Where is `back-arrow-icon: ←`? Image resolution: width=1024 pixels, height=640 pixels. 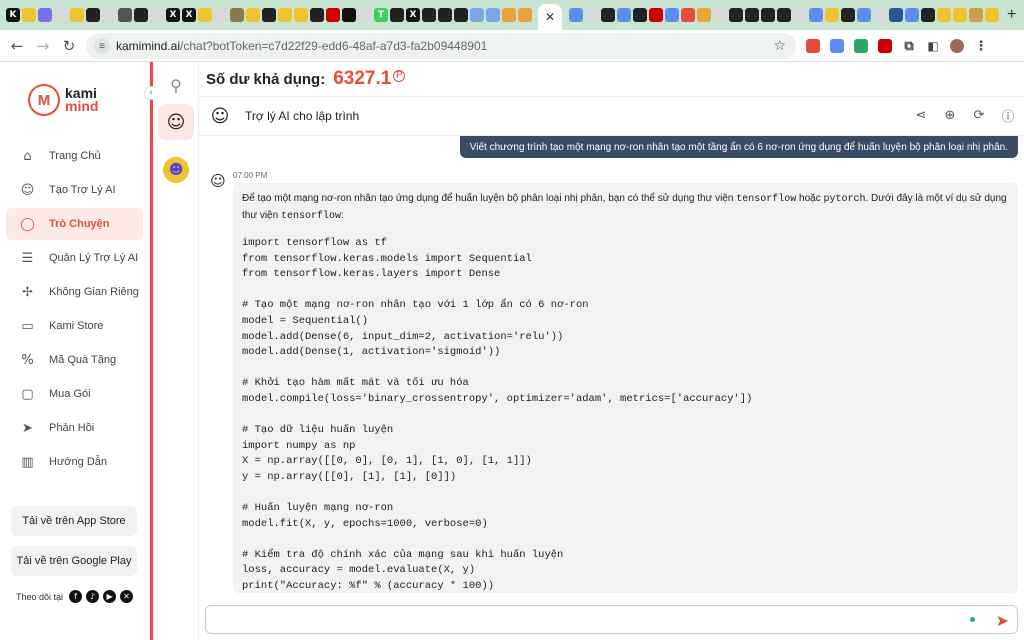 back-arrow-icon: ← is located at coordinates (17, 46).